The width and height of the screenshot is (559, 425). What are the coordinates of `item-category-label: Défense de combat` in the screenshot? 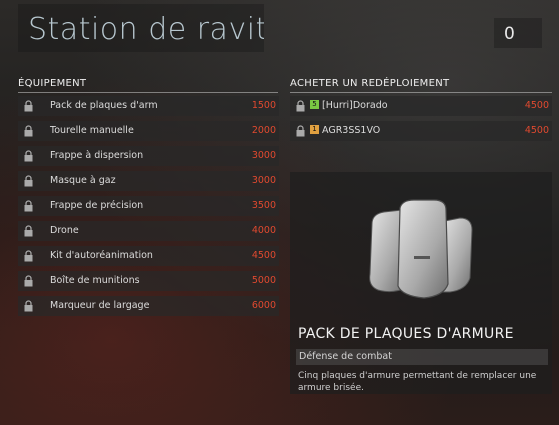 It's located at (345, 356).